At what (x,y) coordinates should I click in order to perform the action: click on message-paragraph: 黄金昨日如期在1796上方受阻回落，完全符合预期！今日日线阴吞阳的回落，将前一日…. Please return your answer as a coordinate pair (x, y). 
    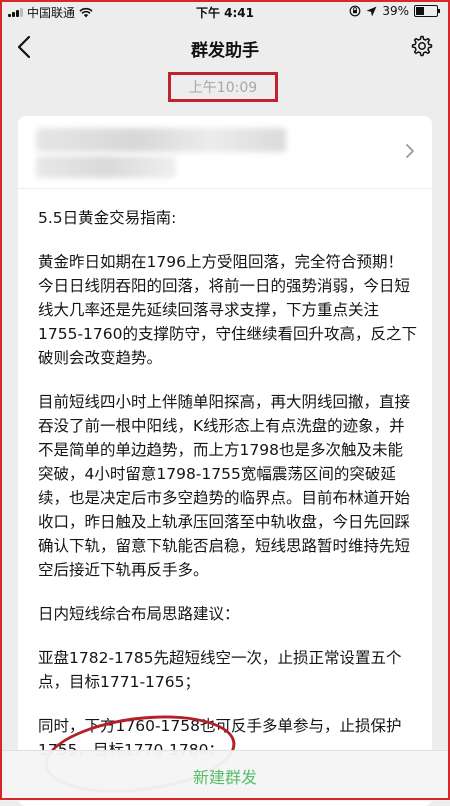
    Looking at the image, I should click on (227, 310).